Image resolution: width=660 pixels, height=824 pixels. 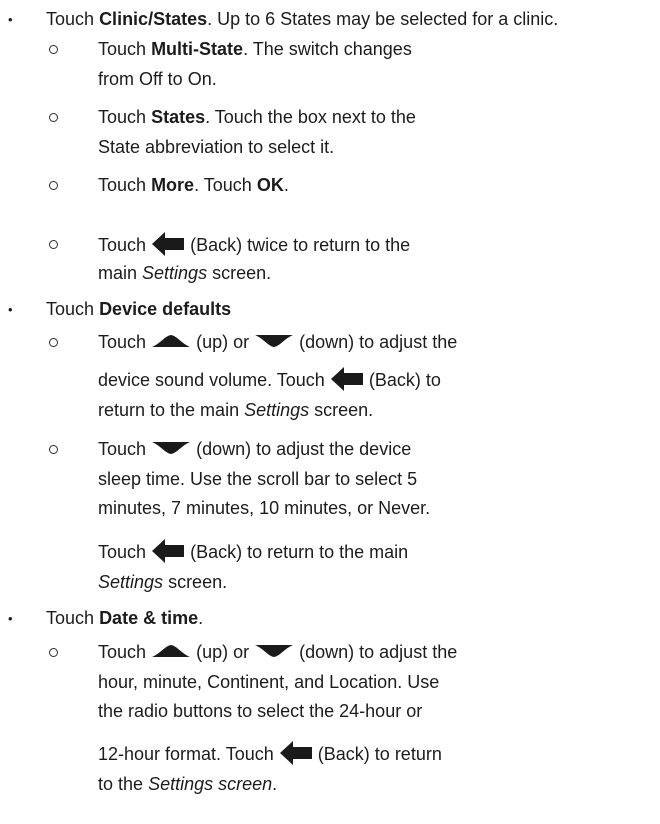 What do you see at coordinates (185, 273) in the screenshot?
I see `instruction-line: main Settings screen.` at bounding box center [185, 273].